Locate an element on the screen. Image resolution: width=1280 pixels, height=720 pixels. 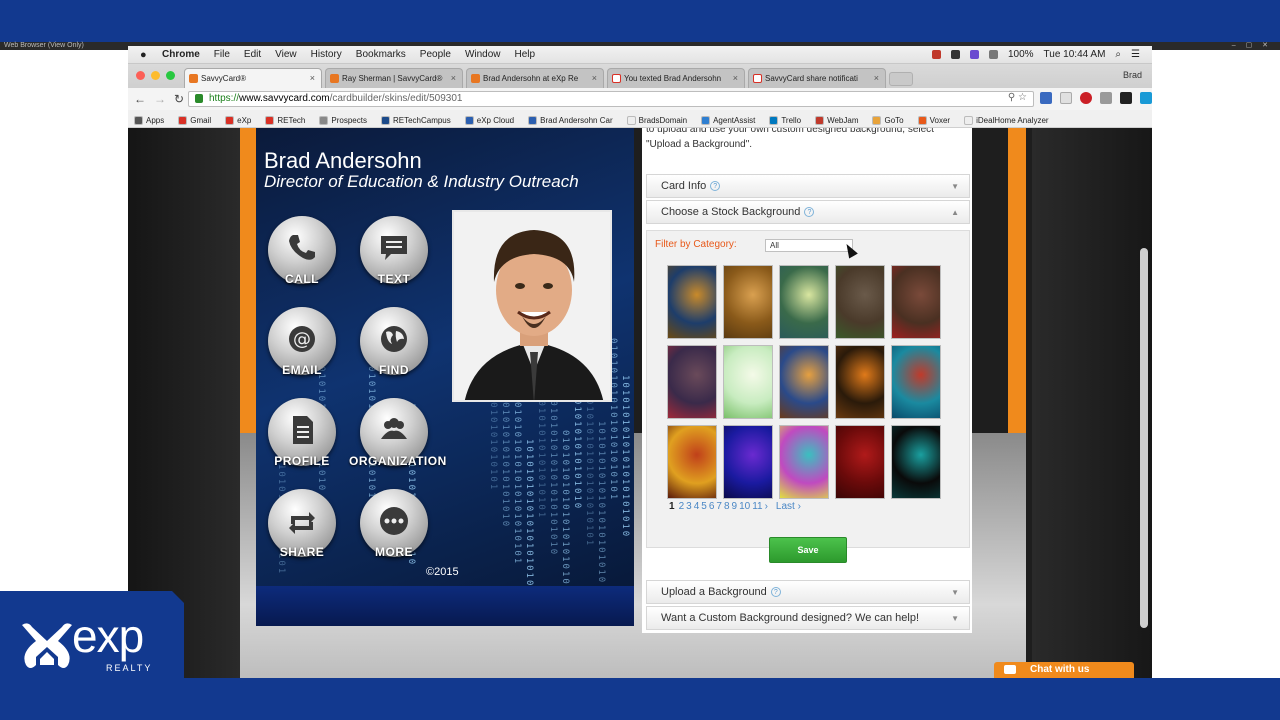
background-thumbnail-letter-t-graffiti is located at coordinates (804, 462).